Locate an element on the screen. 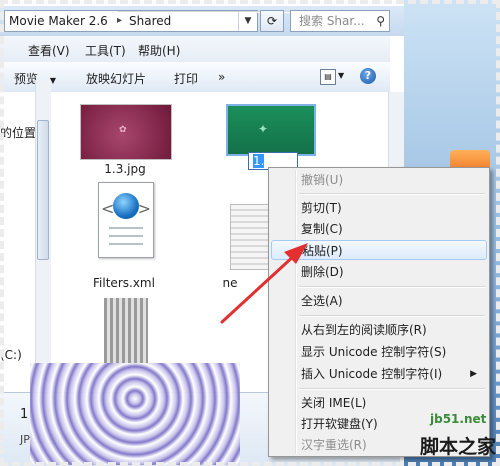  menu-item-delete: 删除(D) is located at coordinates (379, 272).